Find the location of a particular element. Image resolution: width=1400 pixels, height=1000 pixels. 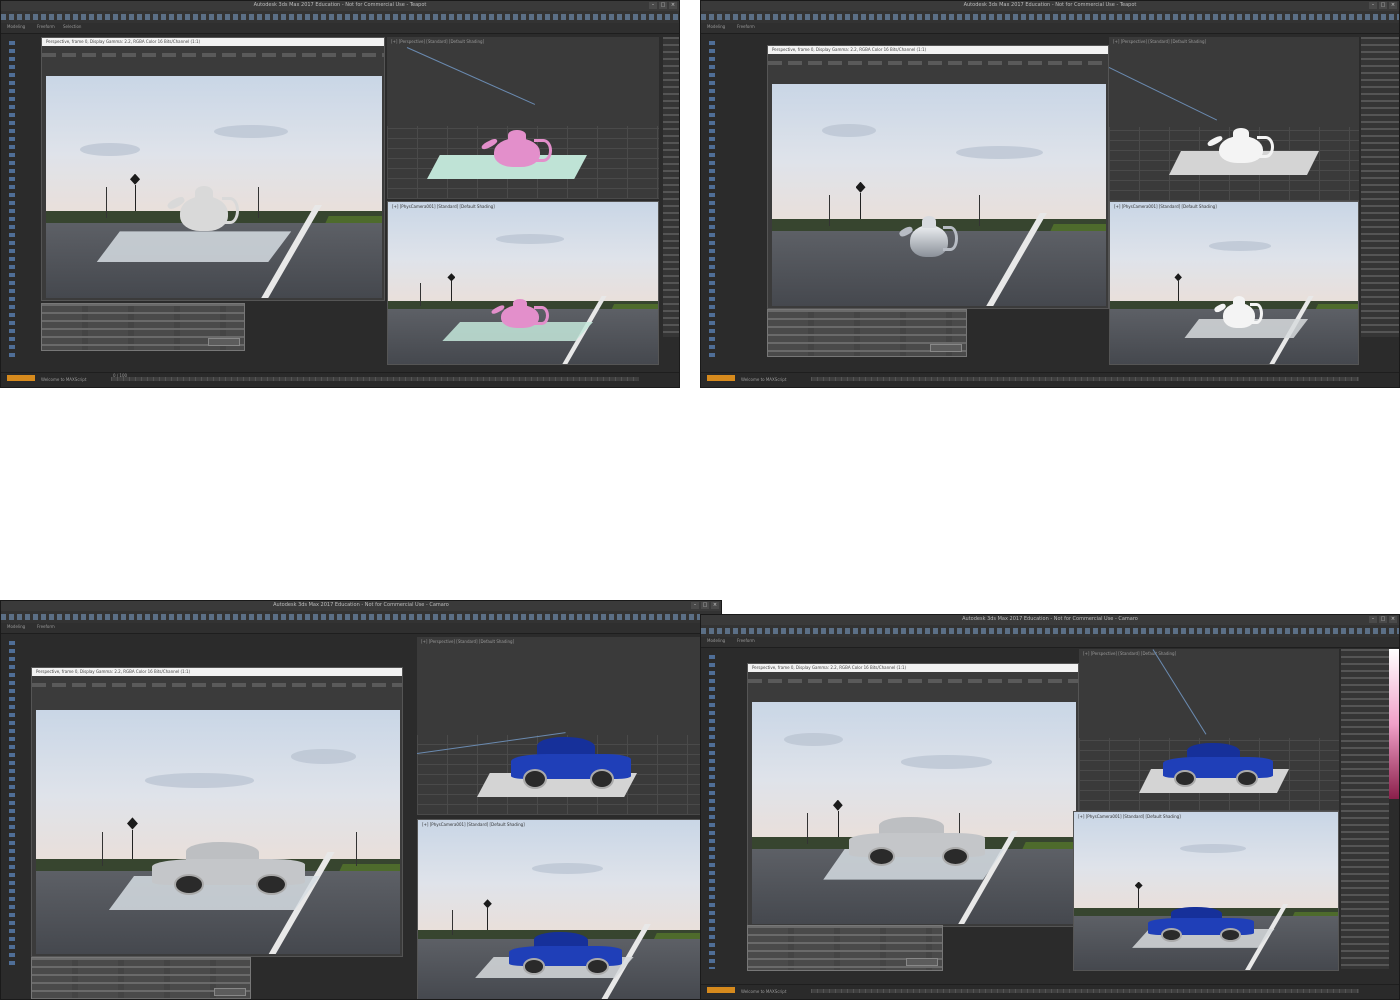

ribbon: Modeling Freeform Selection is located at coordinates (340, 28).